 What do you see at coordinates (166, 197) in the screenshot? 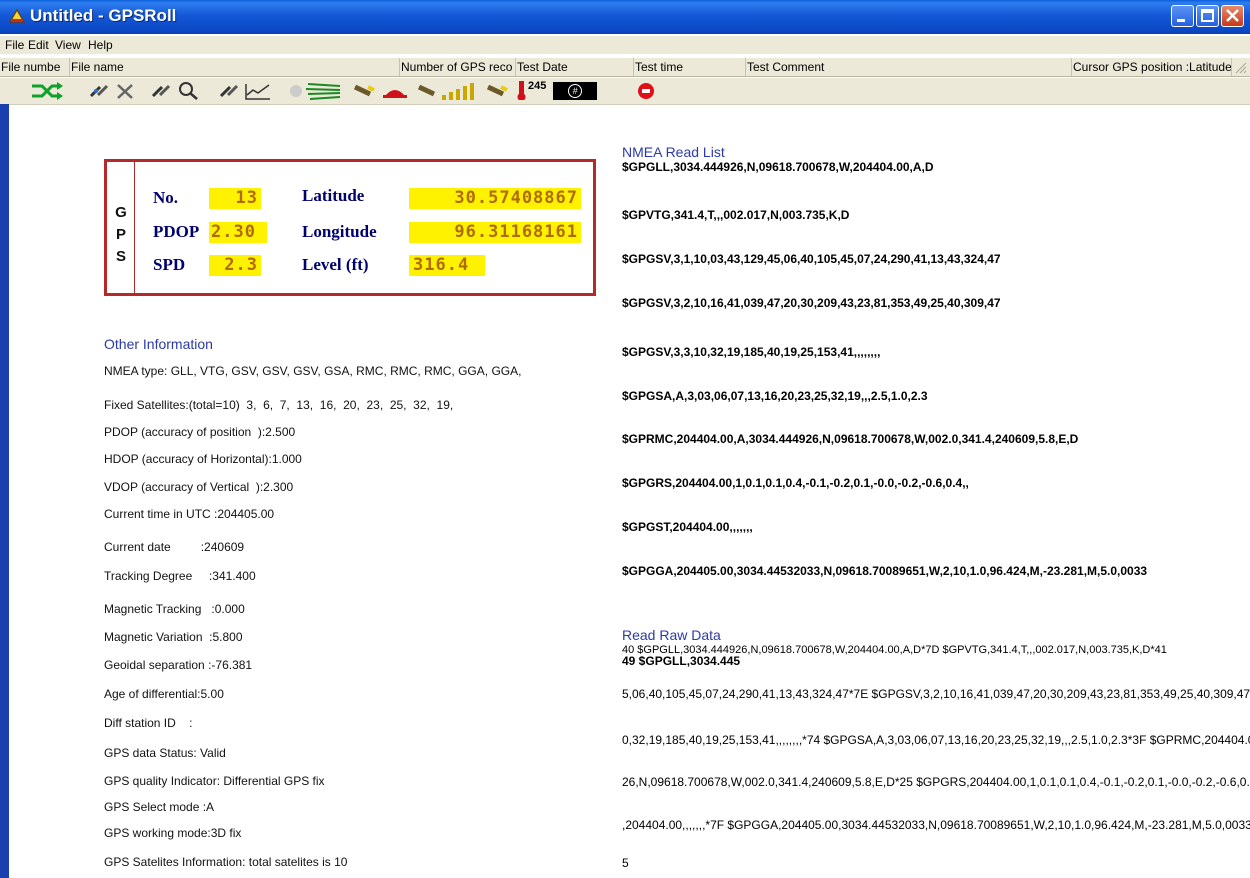
I see `sat-count-label: No.` at bounding box center [166, 197].